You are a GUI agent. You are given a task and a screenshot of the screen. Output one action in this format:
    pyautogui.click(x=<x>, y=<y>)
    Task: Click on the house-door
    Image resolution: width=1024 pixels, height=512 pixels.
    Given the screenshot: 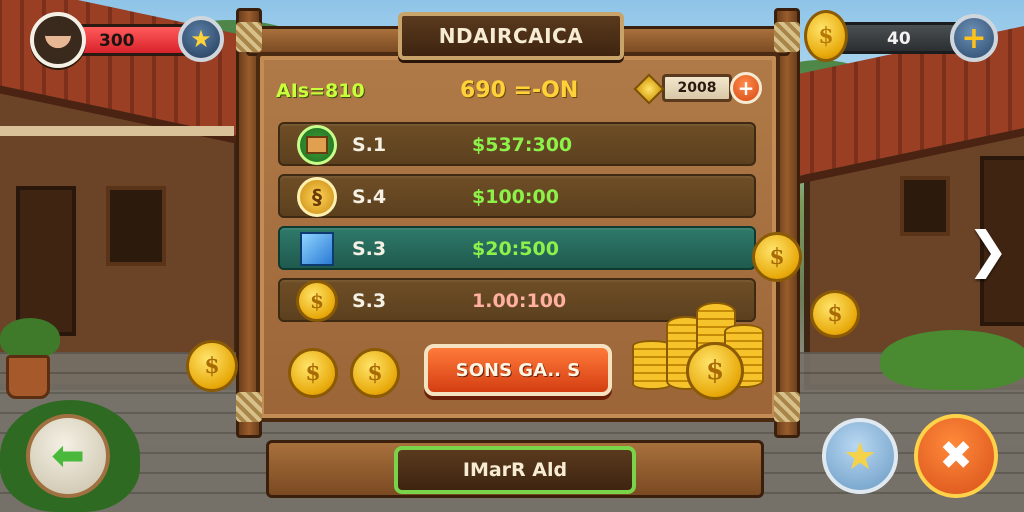 What is the action you would take?
    pyautogui.click(x=46, y=261)
    